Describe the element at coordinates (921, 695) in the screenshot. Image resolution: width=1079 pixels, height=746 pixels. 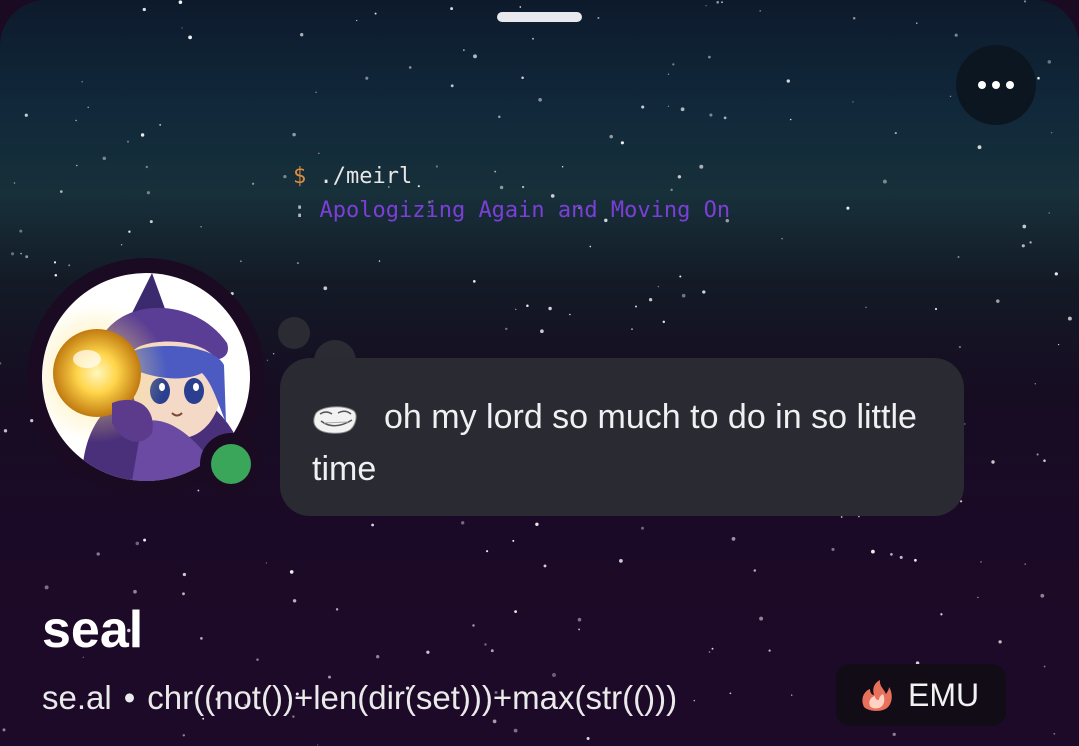
I see `guild-tag-badge: EMU` at that location.